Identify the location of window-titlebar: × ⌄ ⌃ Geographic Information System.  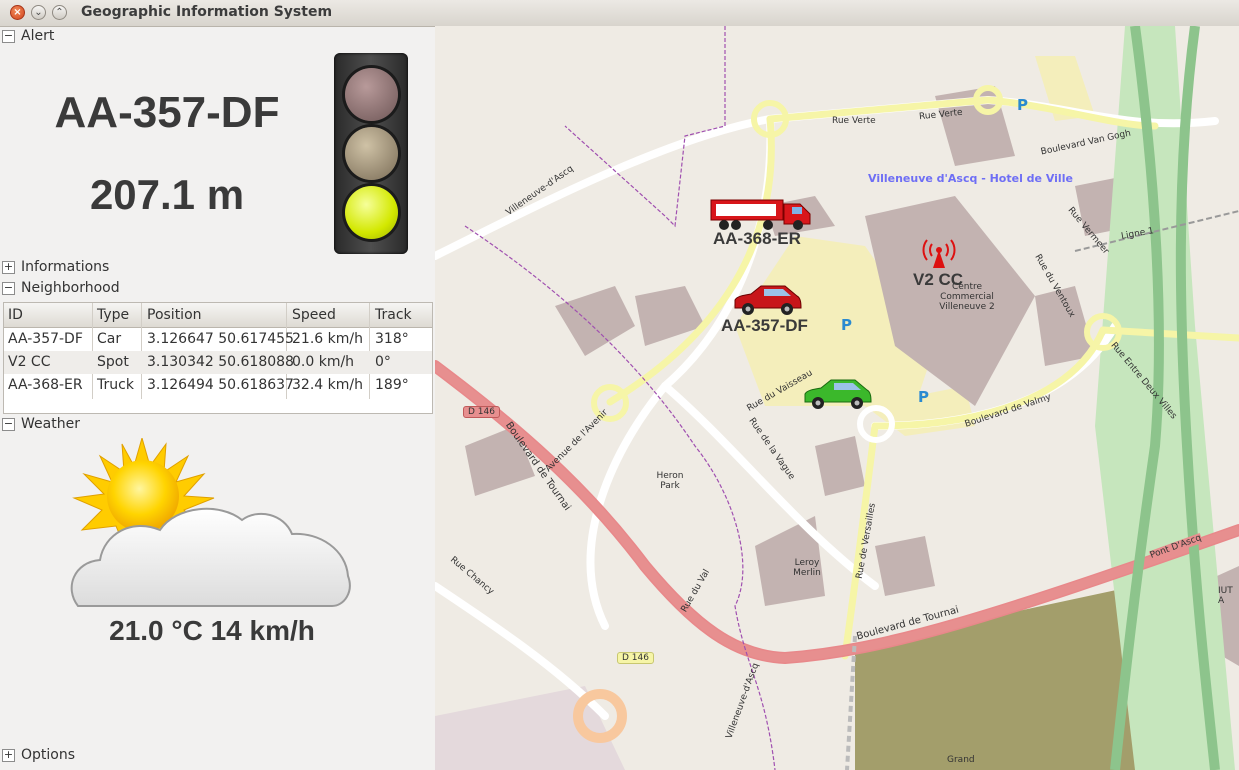
(619, 13).